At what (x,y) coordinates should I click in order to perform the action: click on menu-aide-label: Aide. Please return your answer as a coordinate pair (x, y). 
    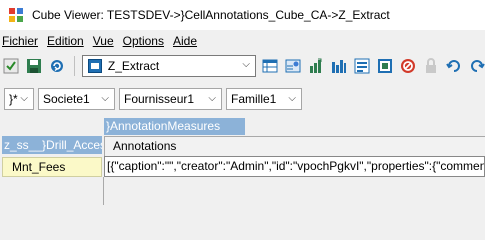
    Looking at the image, I should click on (185, 41).